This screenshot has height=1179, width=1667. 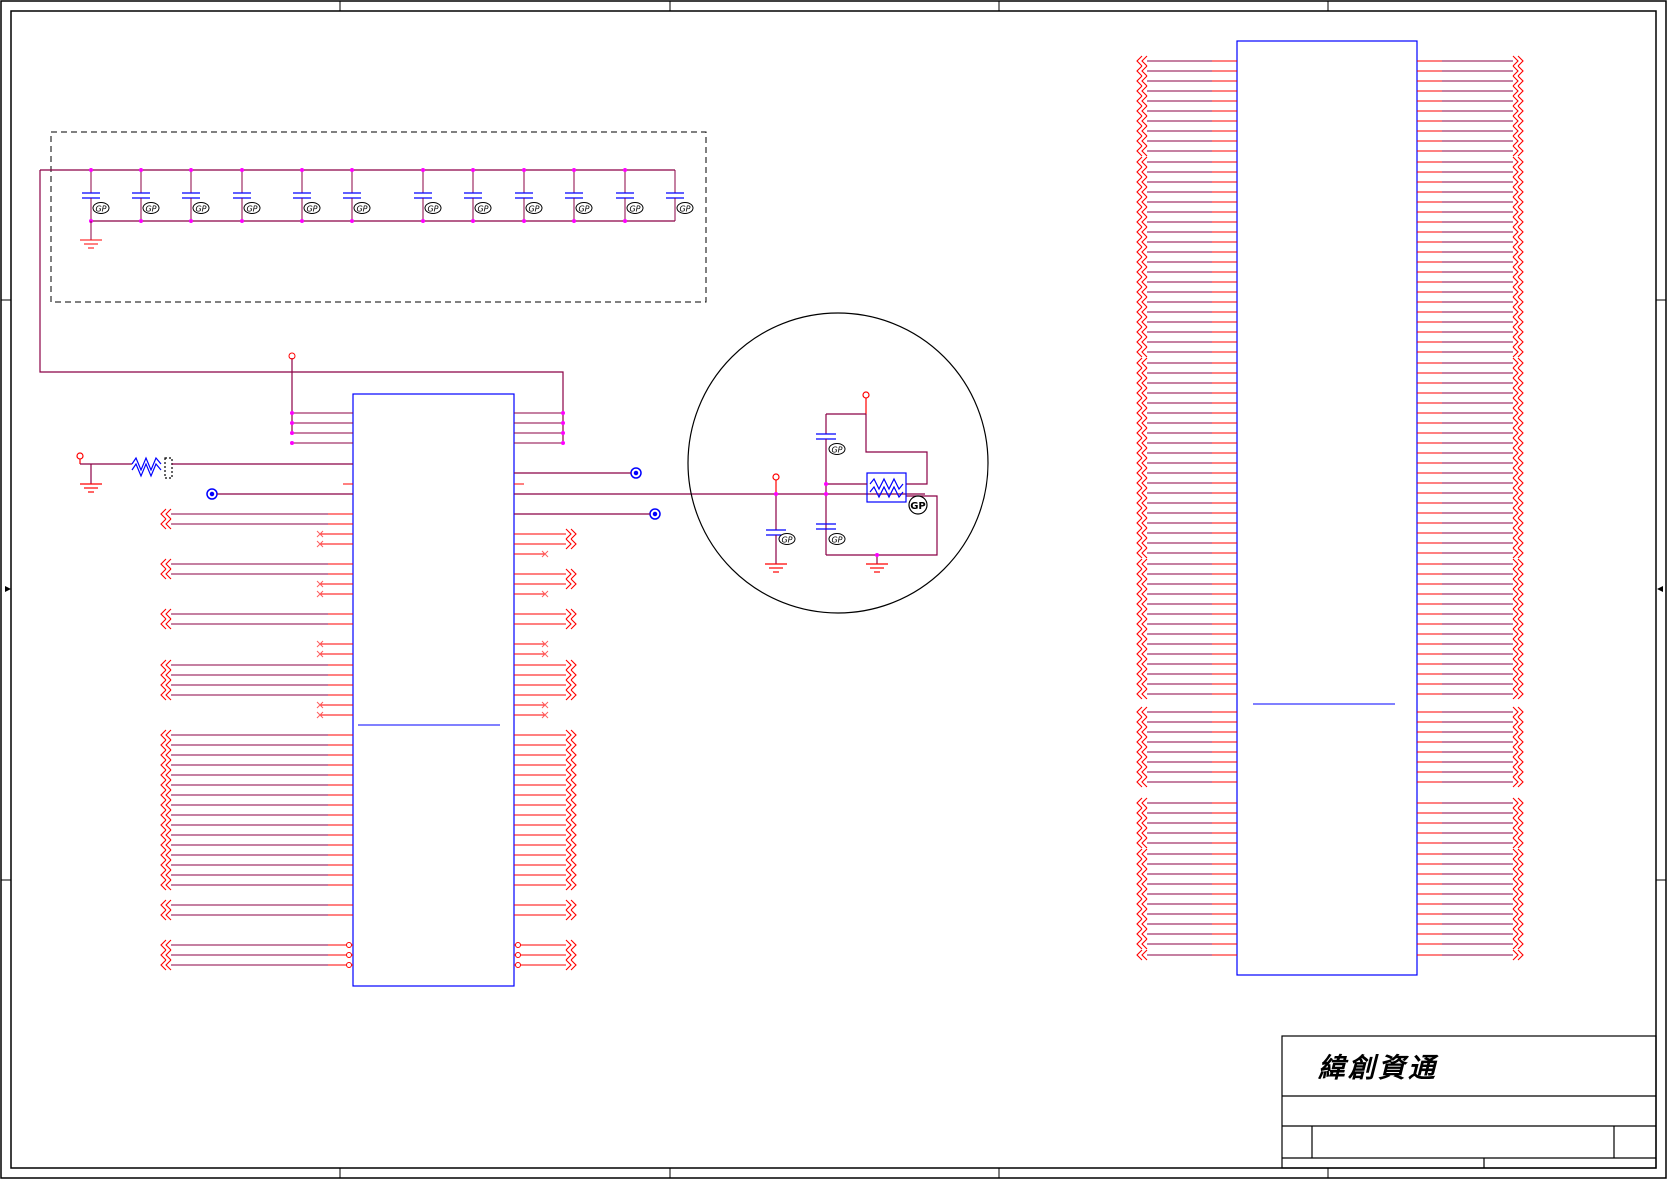 What do you see at coordinates (80, 456) in the screenshot?
I see `bias-power-port` at bounding box center [80, 456].